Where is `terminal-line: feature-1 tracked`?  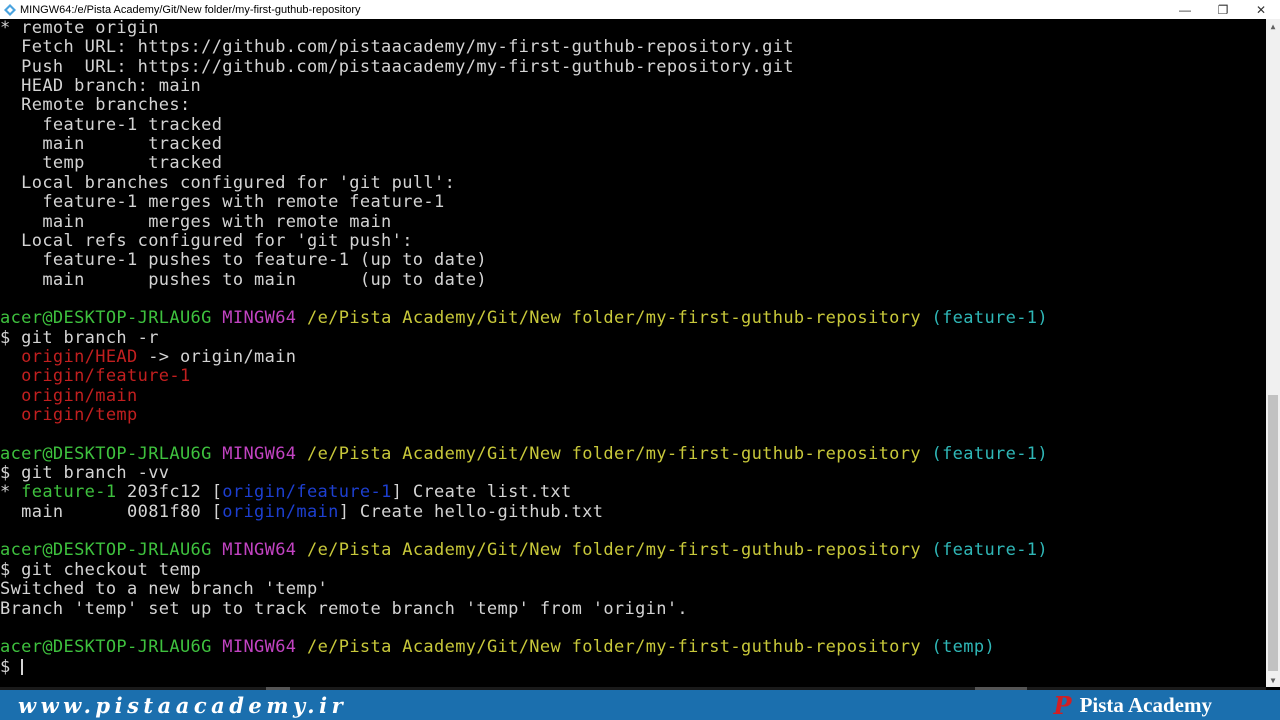
terminal-line: feature-1 tracked is located at coordinates (111, 124).